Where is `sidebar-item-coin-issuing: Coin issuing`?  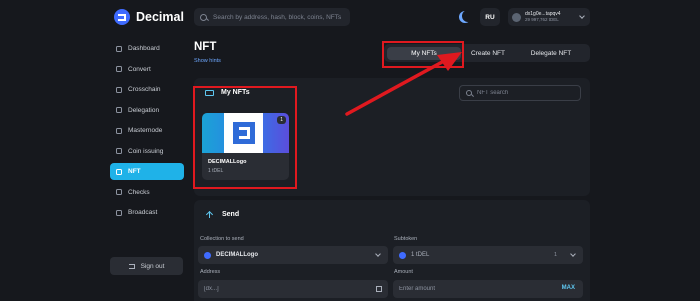
sidebar-item-coin-issuing: Coin issuing is located at coordinates (147, 151).